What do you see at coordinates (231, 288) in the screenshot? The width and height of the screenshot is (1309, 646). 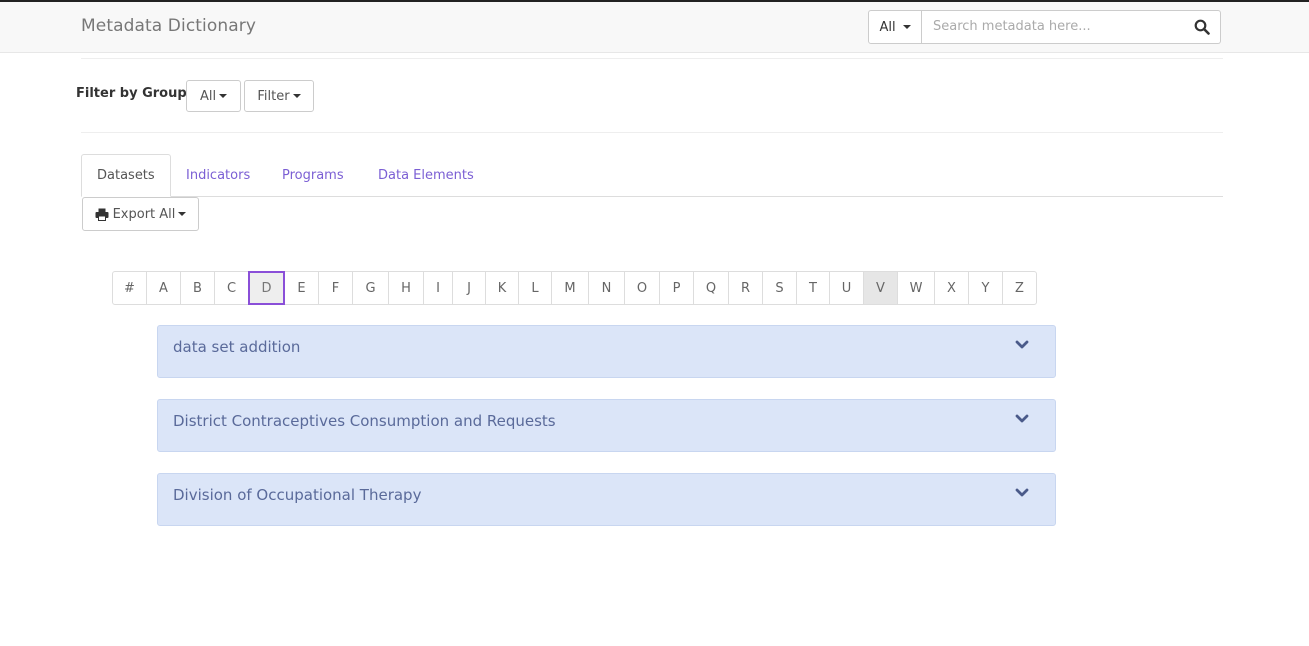 I see `letter-c: C` at bounding box center [231, 288].